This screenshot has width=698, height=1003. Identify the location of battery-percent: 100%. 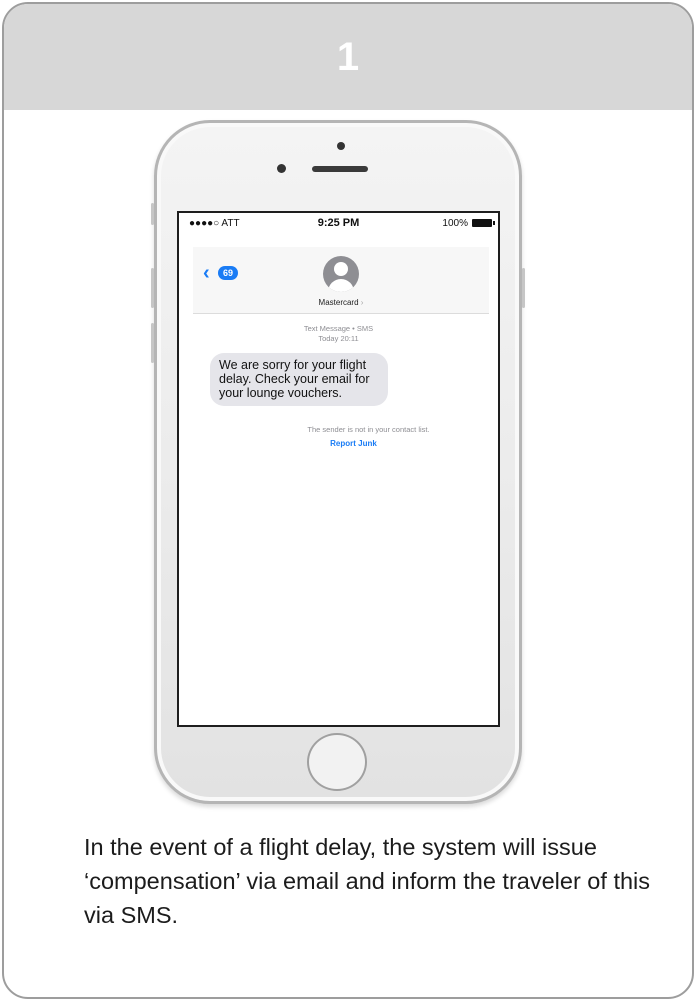
(455, 223).